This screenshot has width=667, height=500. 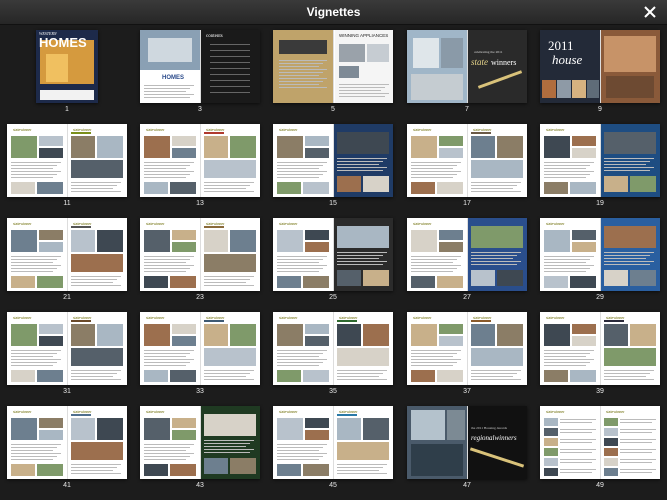 I want to click on page-number: 37, so click(x=467, y=391).